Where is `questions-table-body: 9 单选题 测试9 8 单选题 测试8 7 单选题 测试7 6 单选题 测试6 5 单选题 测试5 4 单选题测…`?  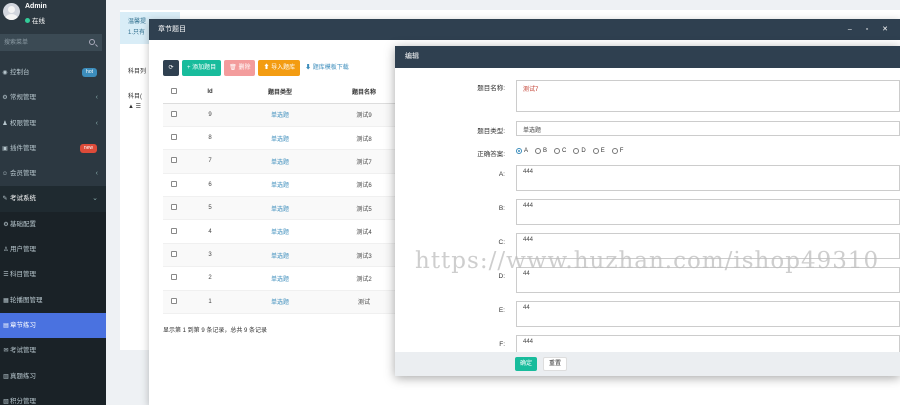
questions-table-body: 9 单选题 测试9 8 单选题 测试8 7 单选题 测试7 6 单选题 测试6 5 单选题 测试5 4 单选题测… is located at coordinates (283, 209).